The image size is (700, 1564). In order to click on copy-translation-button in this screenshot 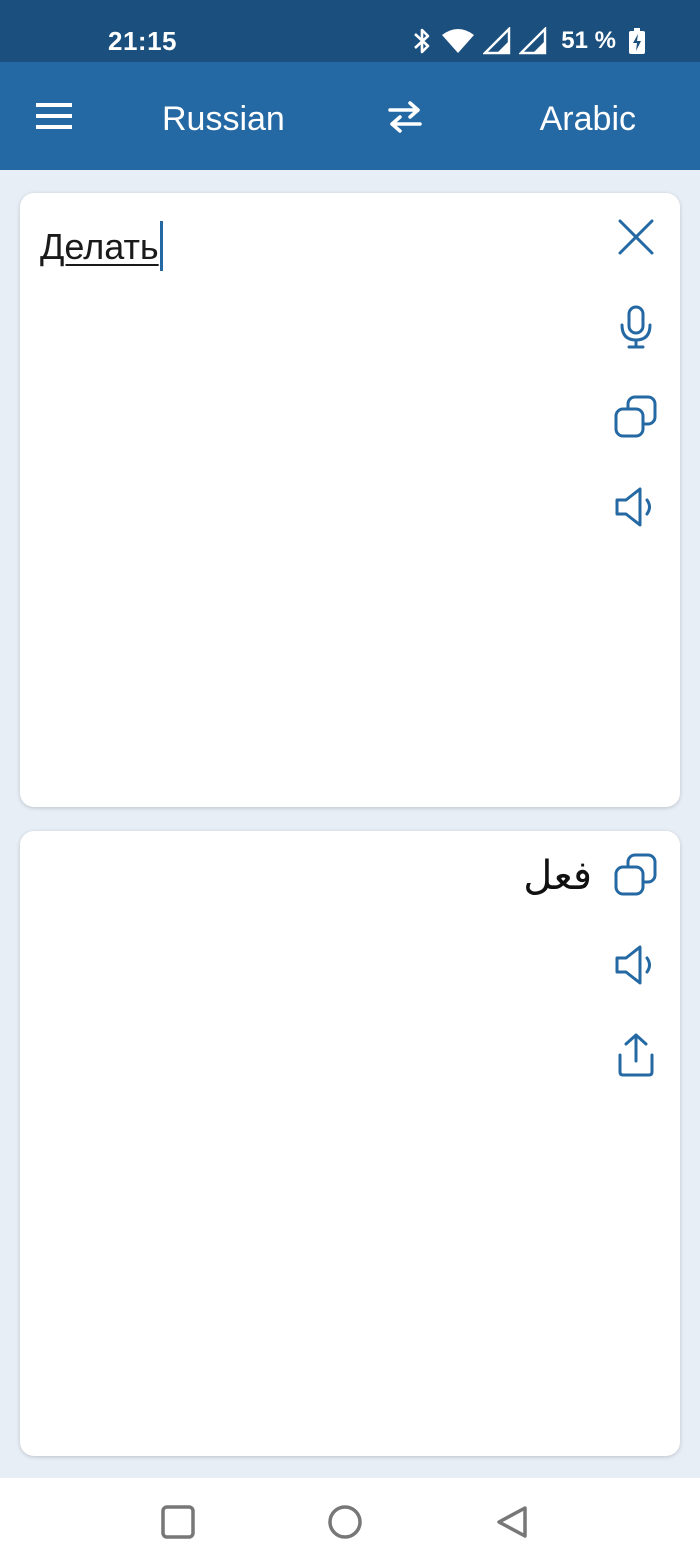, I will do `click(636, 875)`.